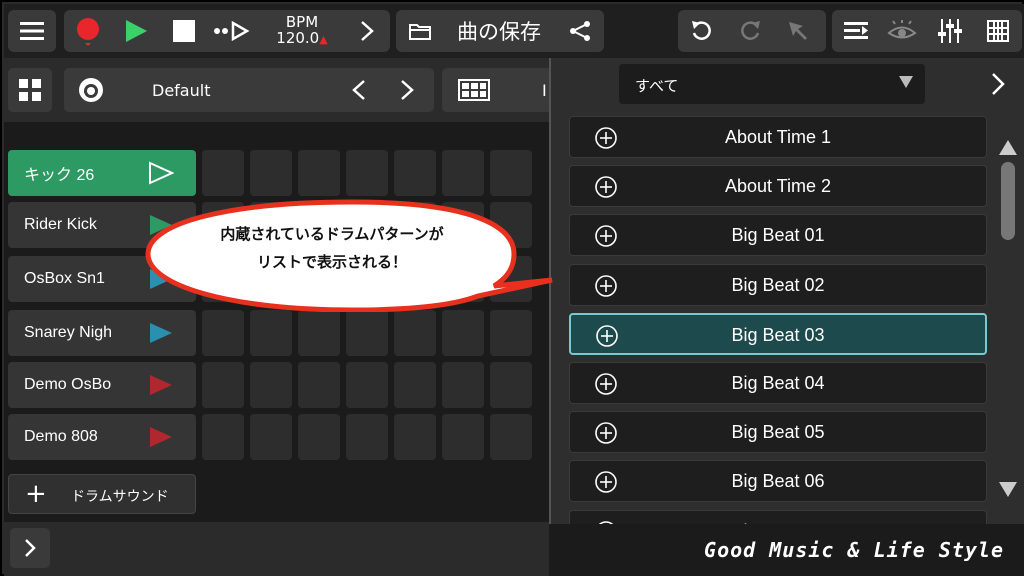 The image size is (1024, 576). I want to click on view-button, so click(902, 31).